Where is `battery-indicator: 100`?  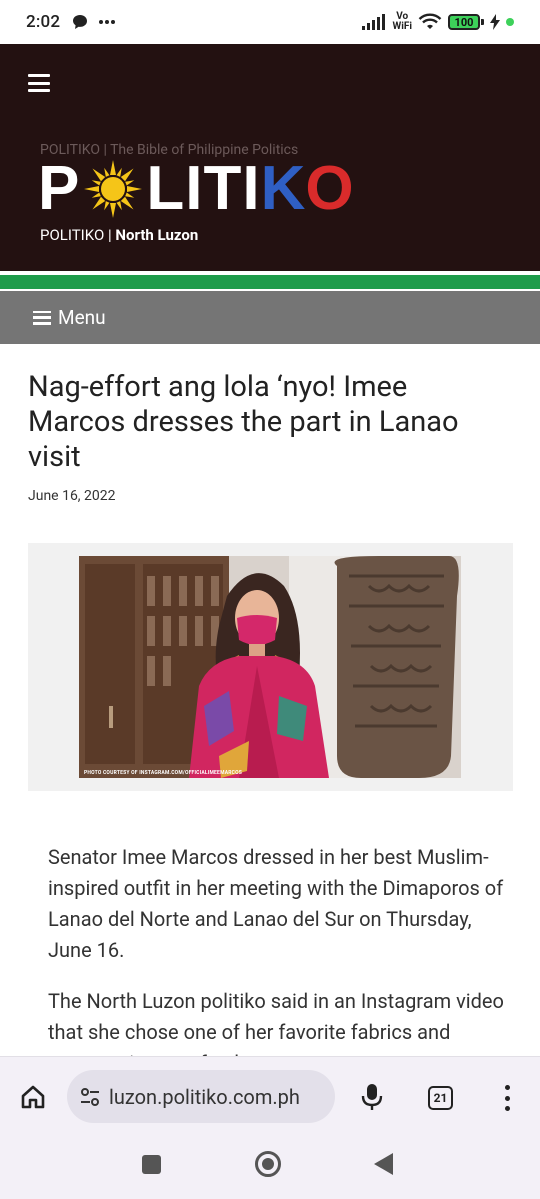
battery-indicator: 100 is located at coordinates (466, 22).